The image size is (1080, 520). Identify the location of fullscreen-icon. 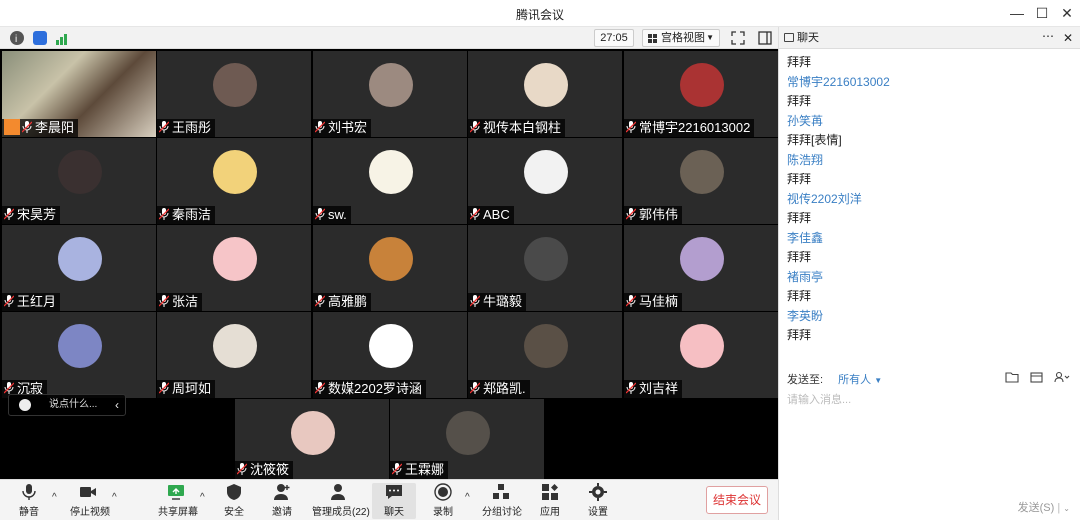
(738, 40).